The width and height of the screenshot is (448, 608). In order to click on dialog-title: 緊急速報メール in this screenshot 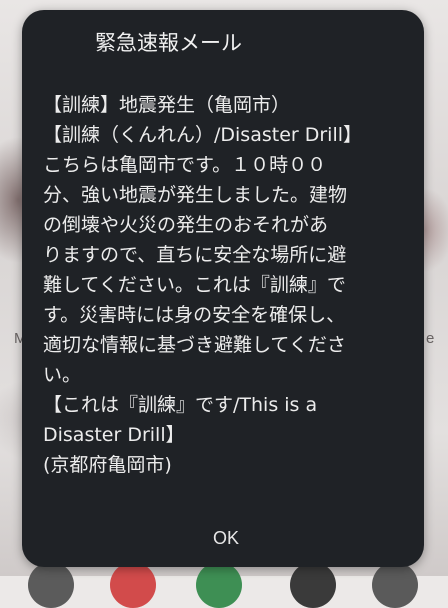, I will do `click(168, 43)`.